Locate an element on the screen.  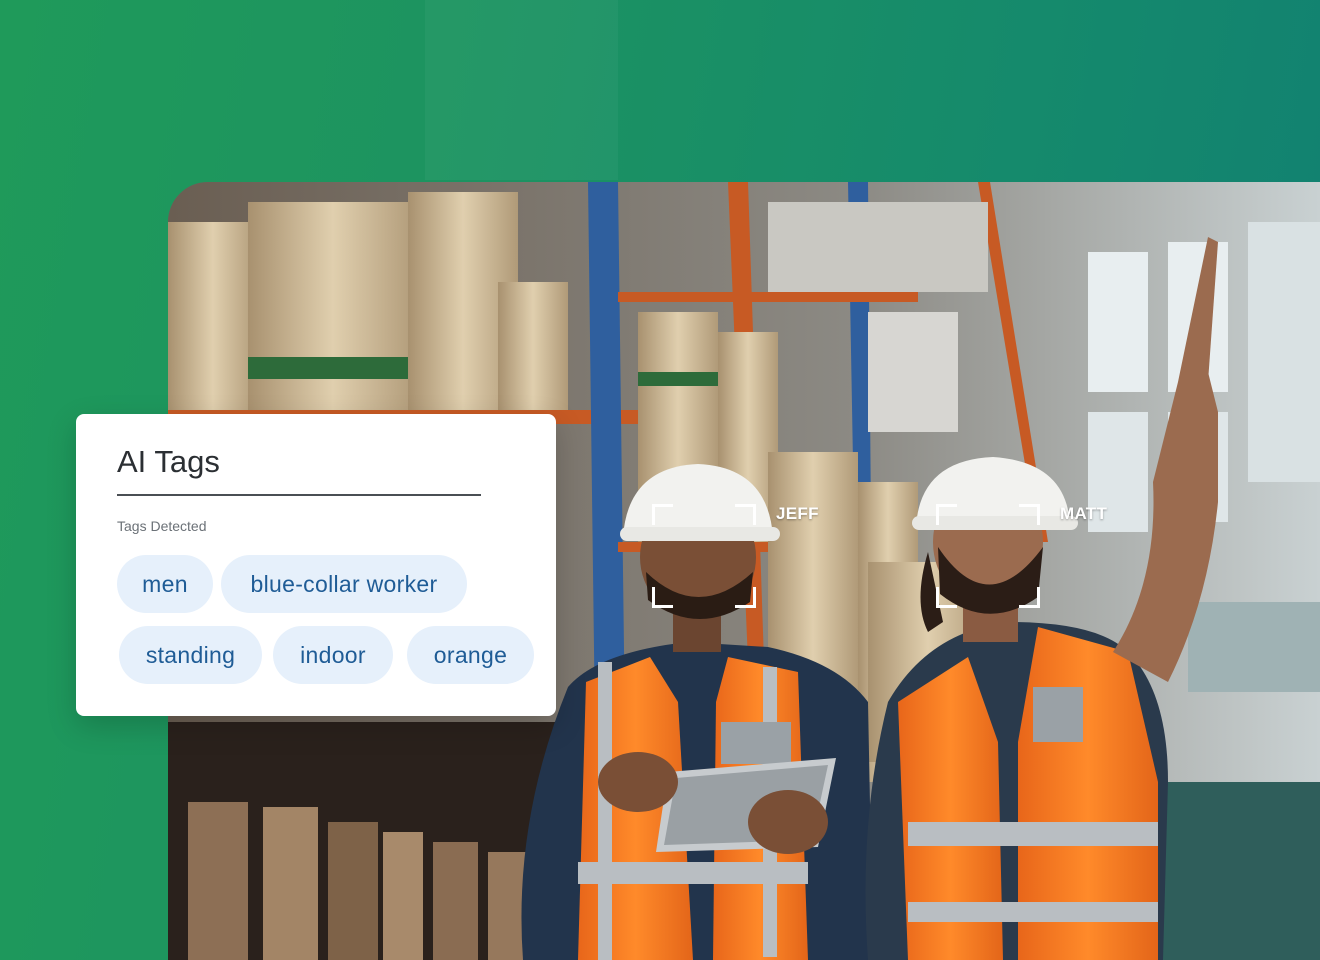
background-band is located at coordinates (521, 90).